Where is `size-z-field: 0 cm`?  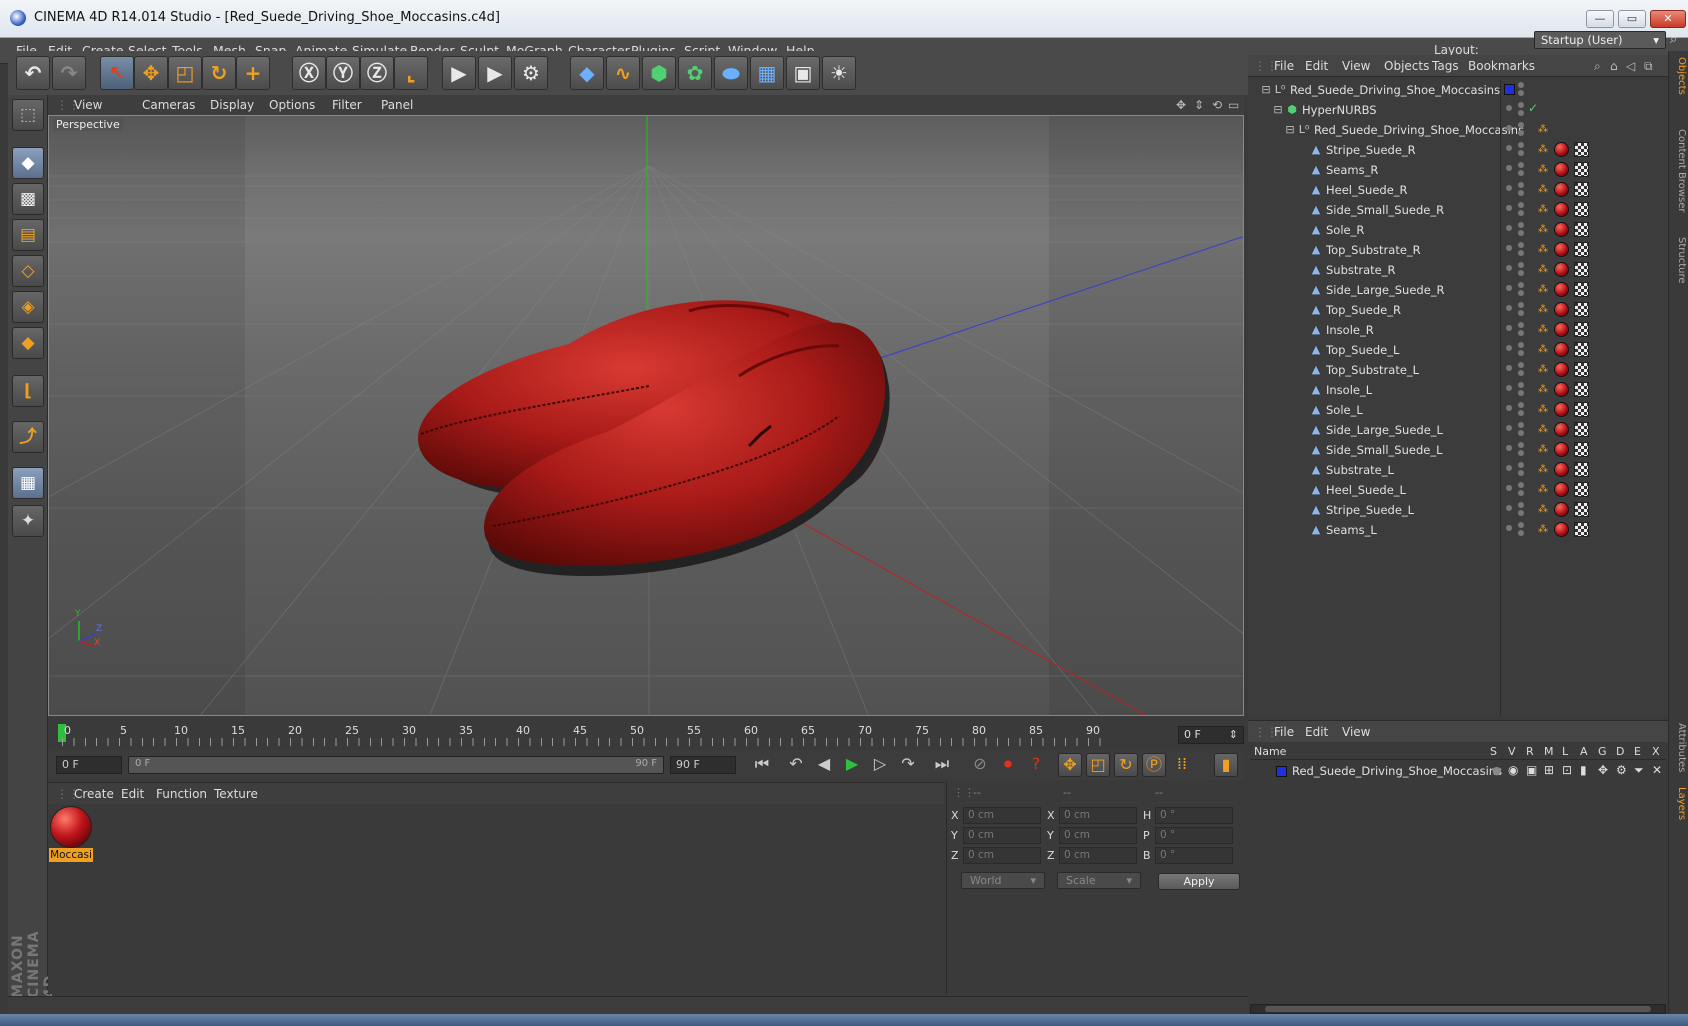
size-z-field: 0 cm is located at coordinates (1098, 855).